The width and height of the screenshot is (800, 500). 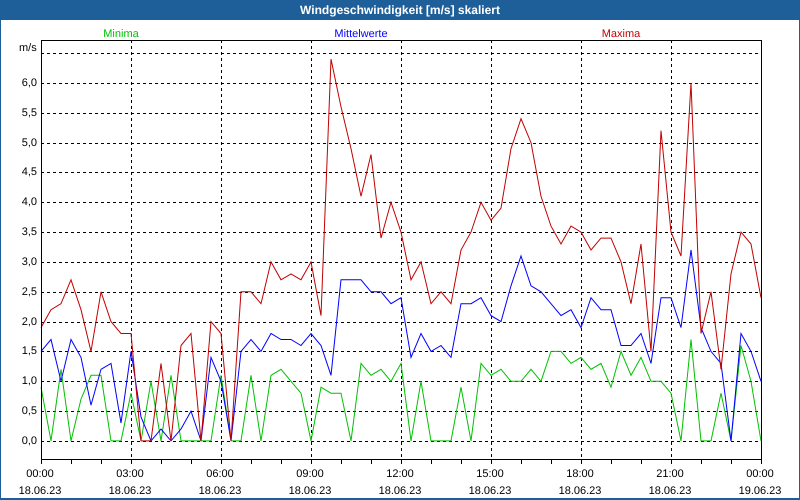 What do you see at coordinates (28, 142) in the screenshot?
I see `y-tick-label: 5,0` at bounding box center [28, 142].